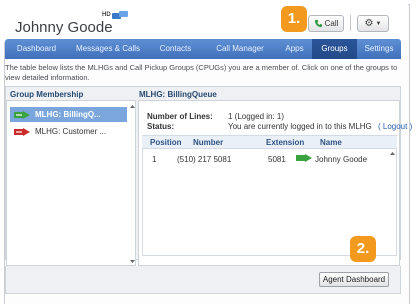 The width and height of the screenshot is (417, 304). I want to click on group-membership-title: Group Membership, so click(47, 94).